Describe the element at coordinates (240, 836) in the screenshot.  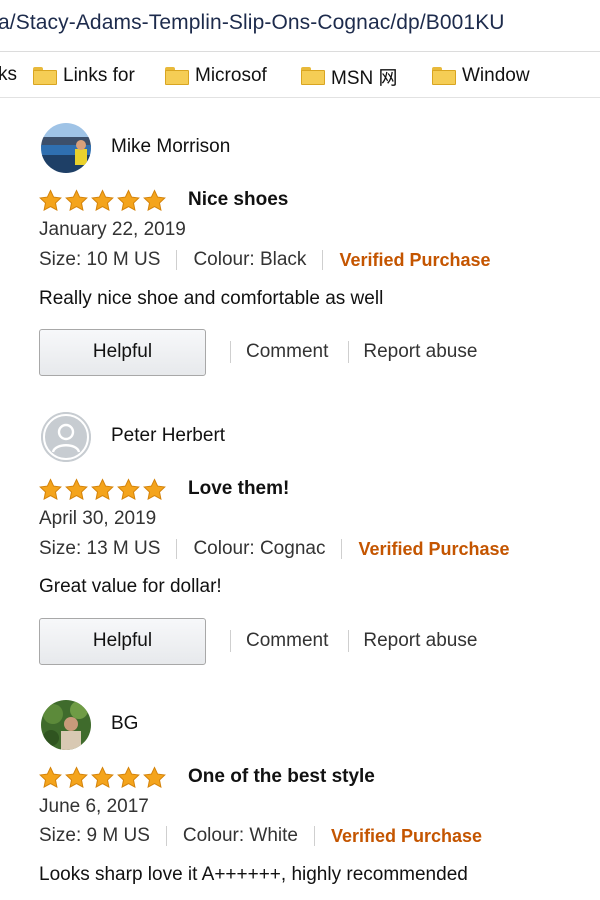
I see `colour-info: Colour: White` at that location.